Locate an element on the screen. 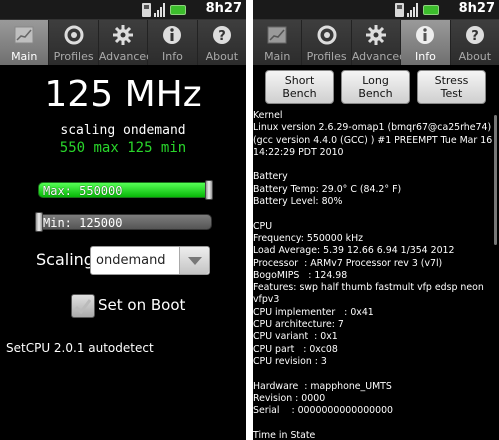  set-on-boot-label: Set on Boot is located at coordinates (142, 305).